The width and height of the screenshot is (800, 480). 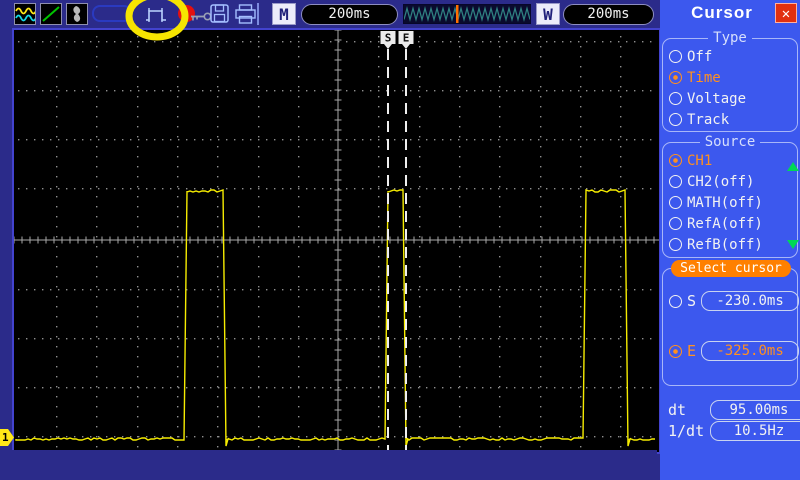 I want to click on save-icon, so click(x=220, y=16).